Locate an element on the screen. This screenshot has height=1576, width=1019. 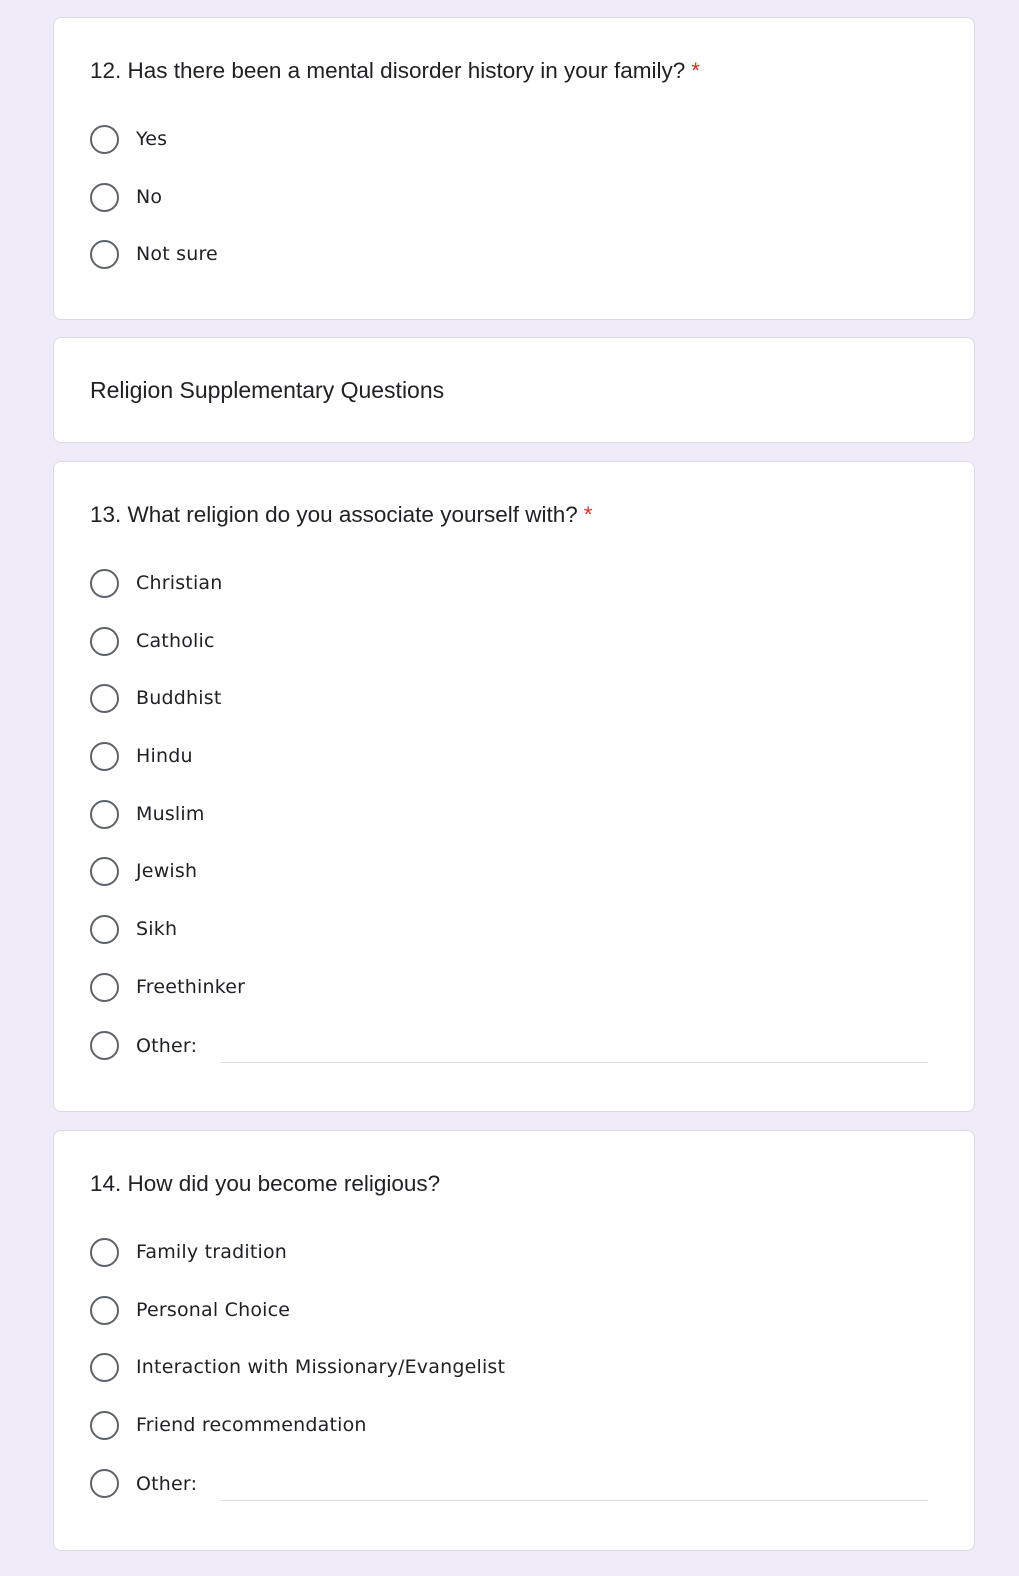
option-muslim: Muslim is located at coordinates (509, 828).